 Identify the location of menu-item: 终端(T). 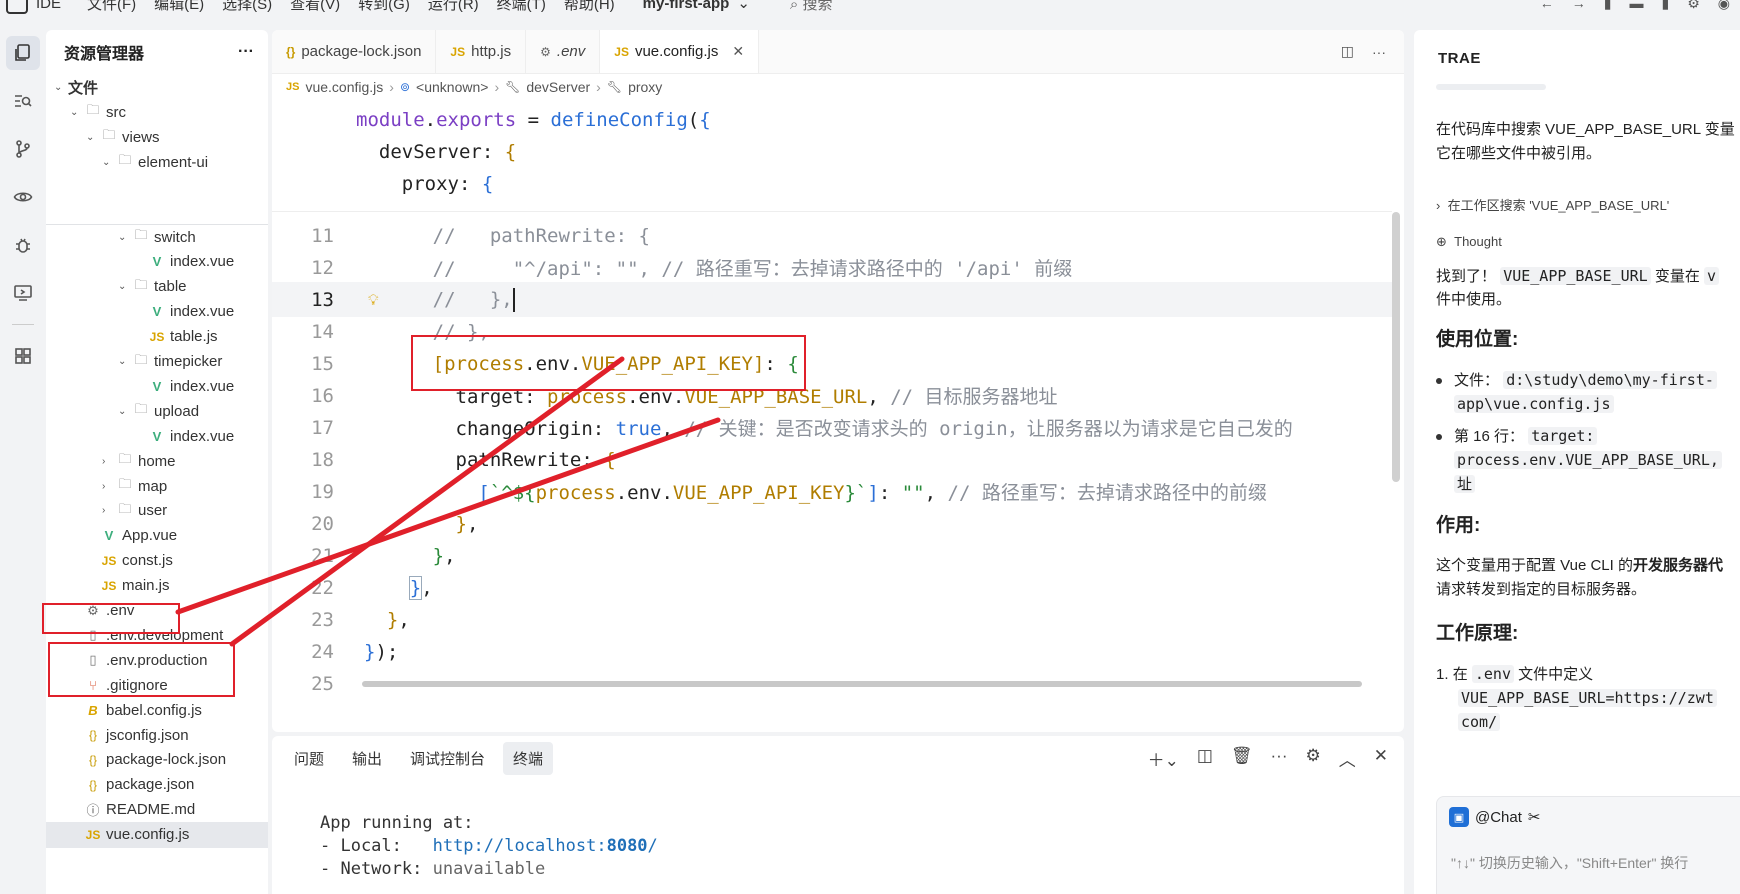
(521, 6).